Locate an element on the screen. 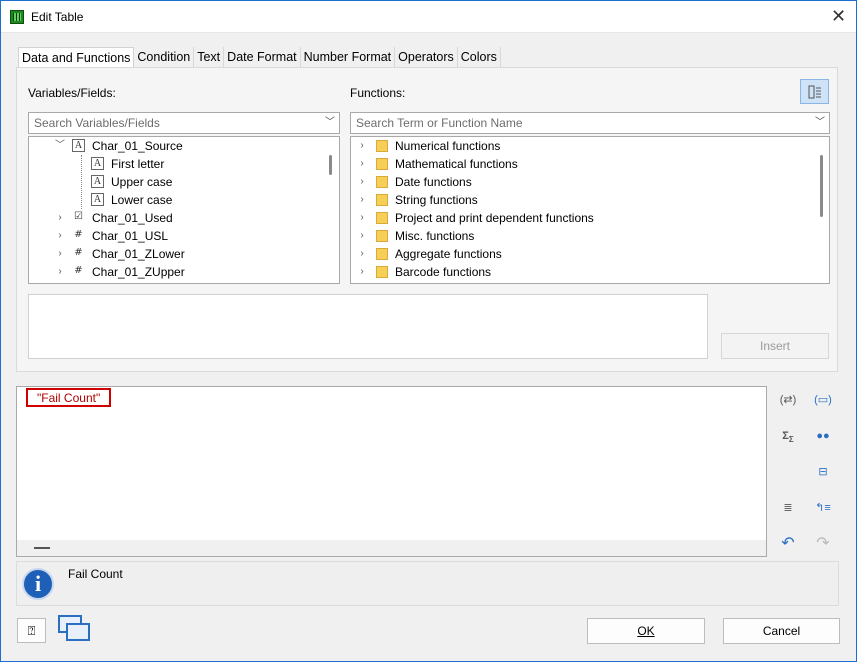 This screenshot has height=662, width=857. undo-icon: ↶ is located at coordinates (788, 544).